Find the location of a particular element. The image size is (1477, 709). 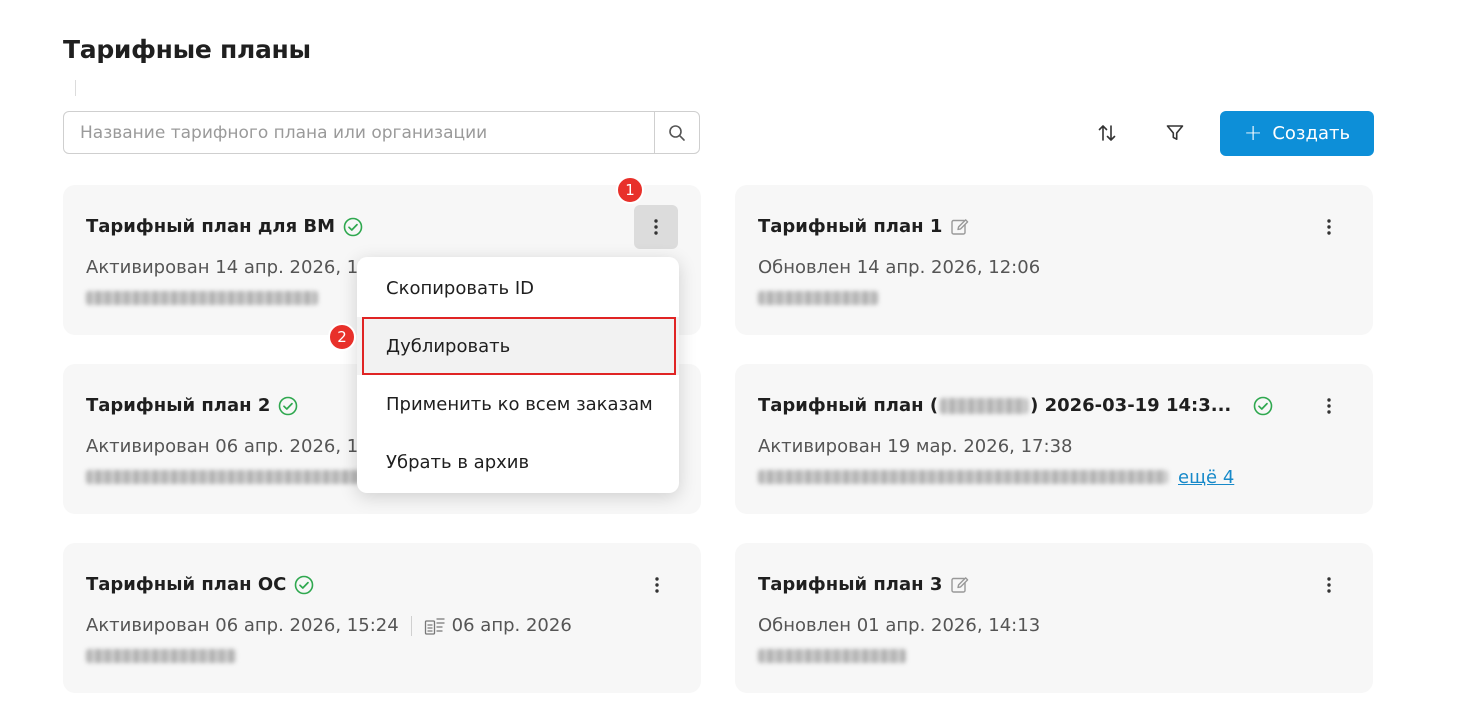

menu-item-label: Применить ко всем заказам is located at coordinates (519, 404).